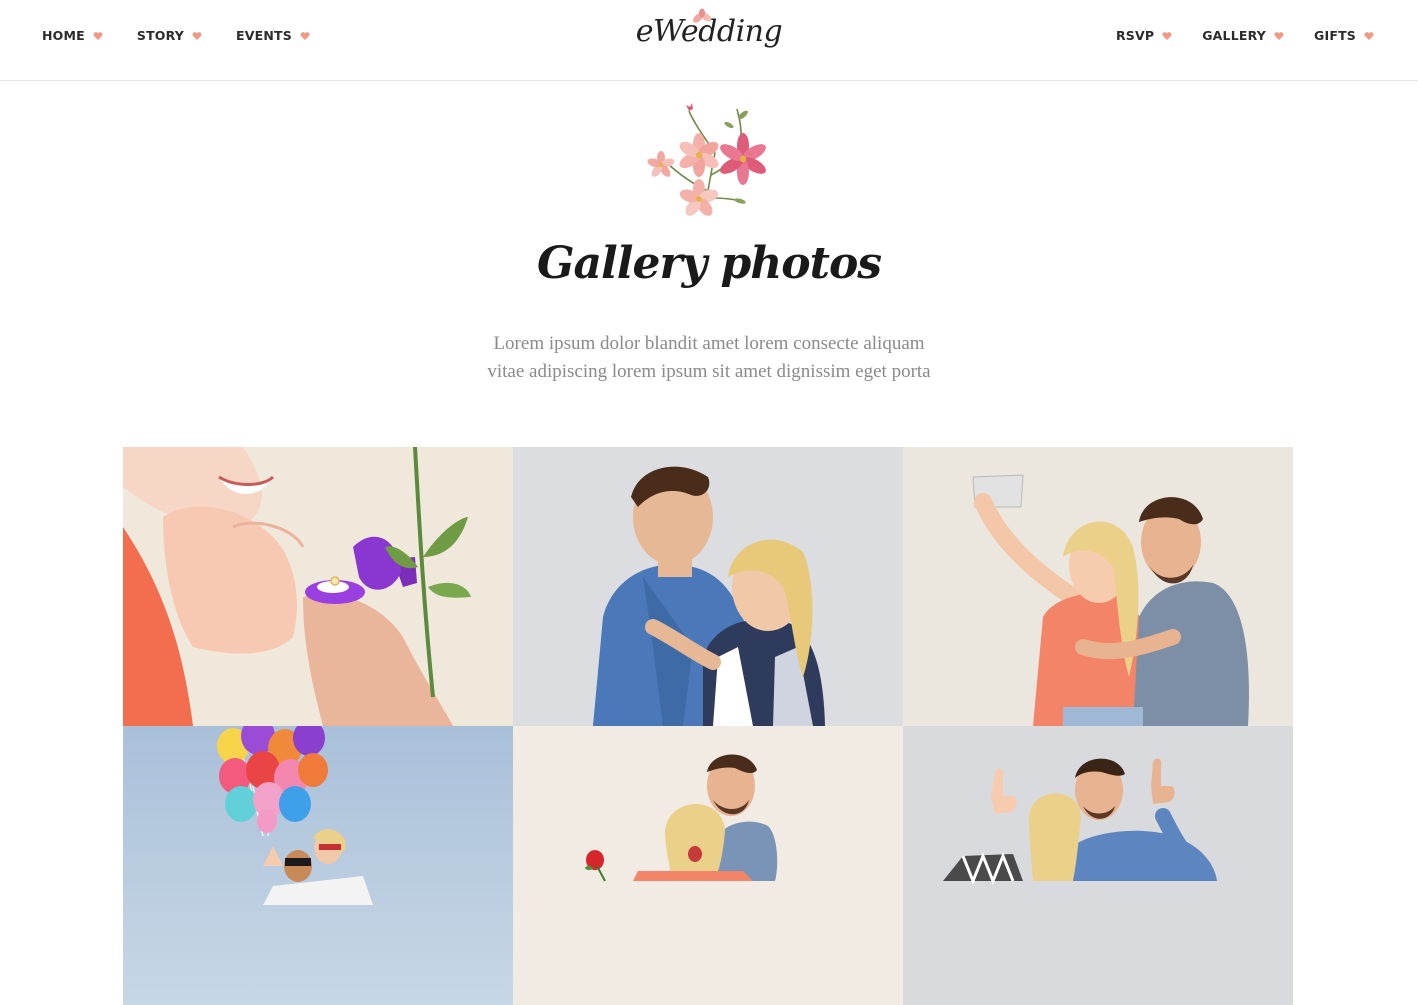  What do you see at coordinates (702, 15) in the screenshot?
I see `petal-icon` at bounding box center [702, 15].